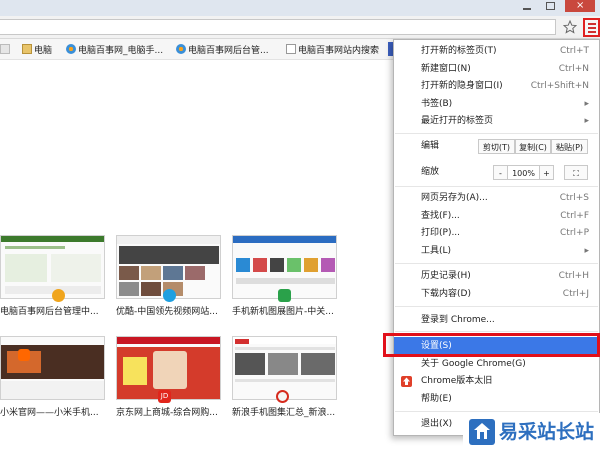 Image resolution: width=600 pixels, height=451 pixels. Describe the element at coordinates (430, 172) in the screenshot. I see `menu-item-label: 缩放` at that location.